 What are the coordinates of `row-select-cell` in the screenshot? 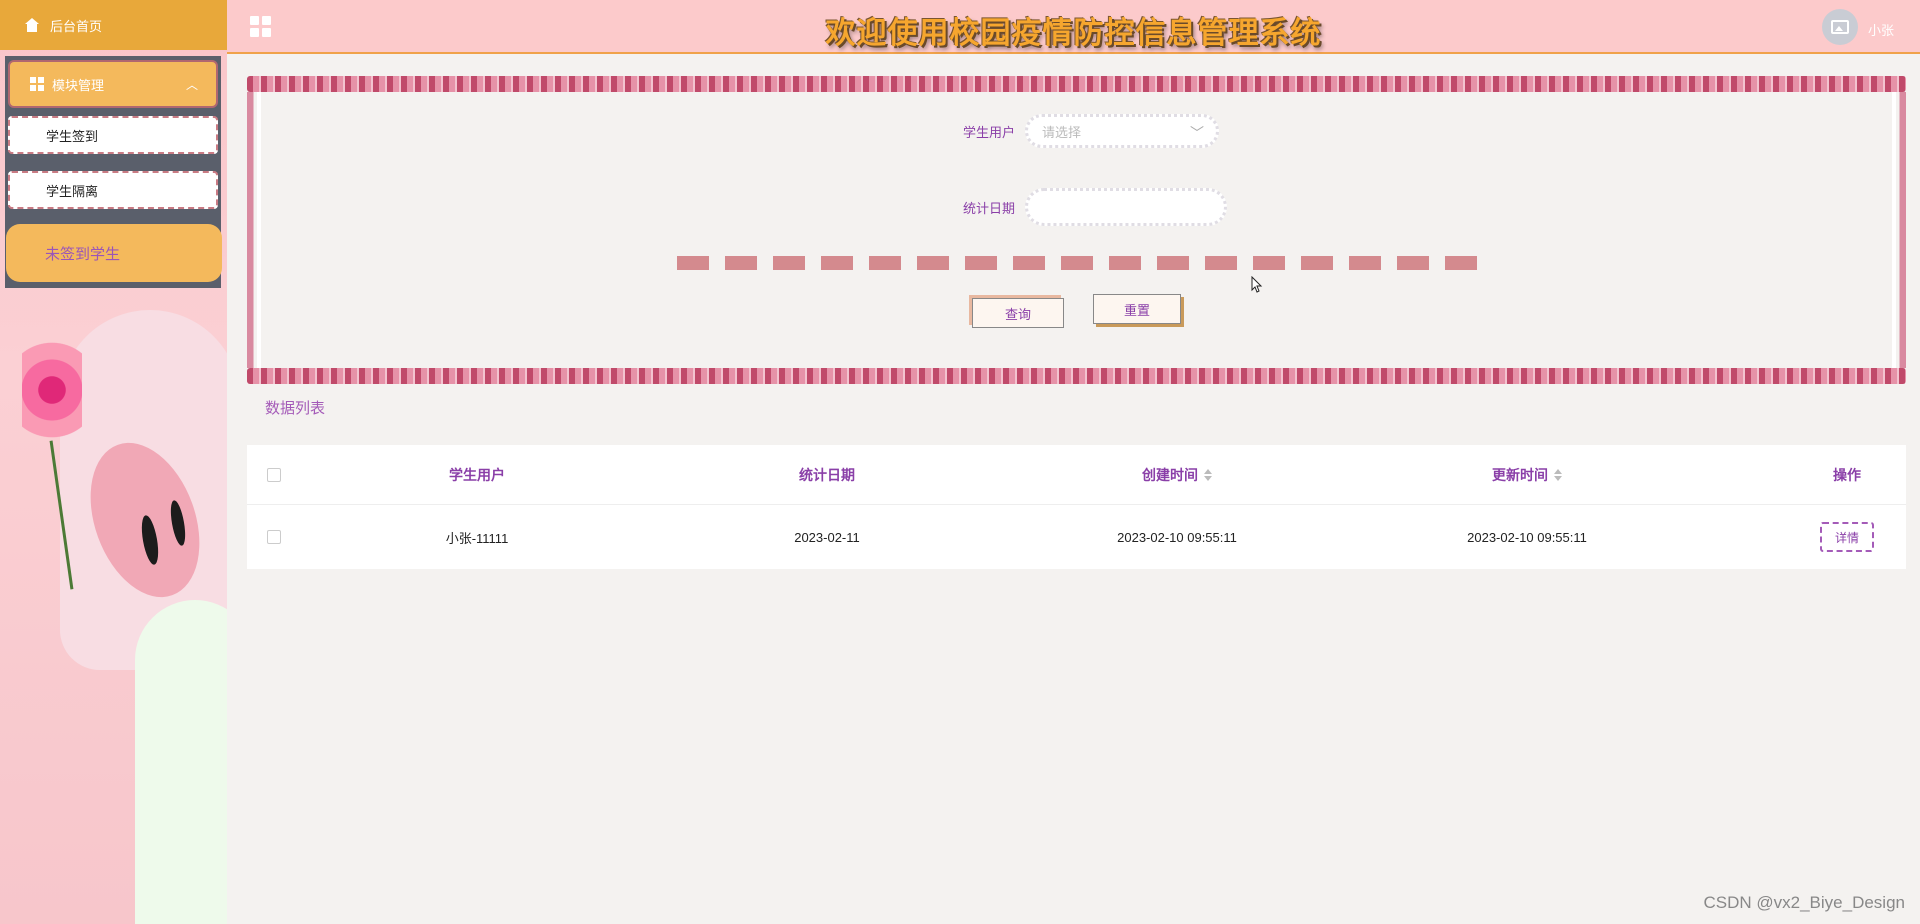 It's located at (274, 537).